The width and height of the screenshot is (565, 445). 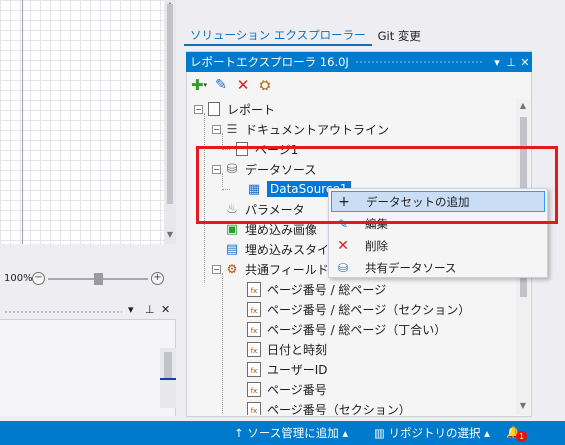 What do you see at coordinates (399, 36) in the screenshot?
I see `tab-git-changes: Git 変更` at bounding box center [399, 36].